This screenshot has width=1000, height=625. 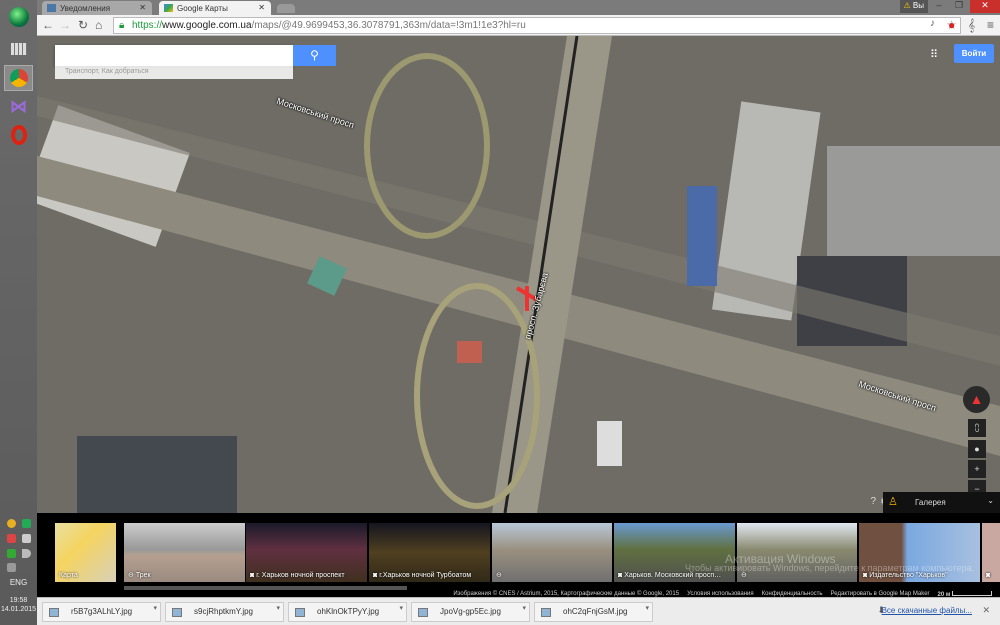 I want to click on thumb-map: Карта, so click(x=85, y=552).